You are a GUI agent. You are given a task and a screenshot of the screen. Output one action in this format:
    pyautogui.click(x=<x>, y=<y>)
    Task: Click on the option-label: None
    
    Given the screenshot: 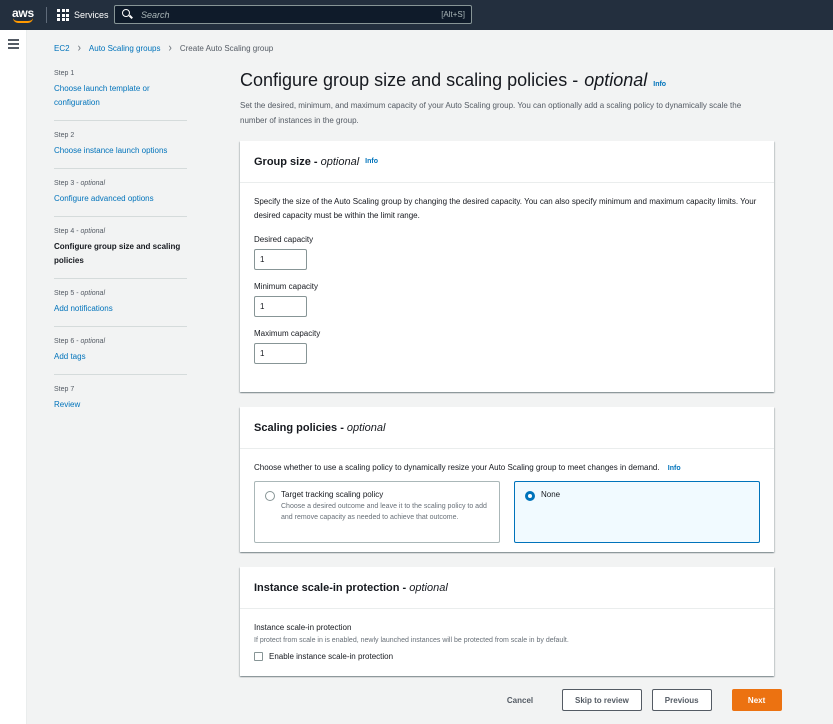 What is the action you would take?
    pyautogui.click(x=551, y=494)
    